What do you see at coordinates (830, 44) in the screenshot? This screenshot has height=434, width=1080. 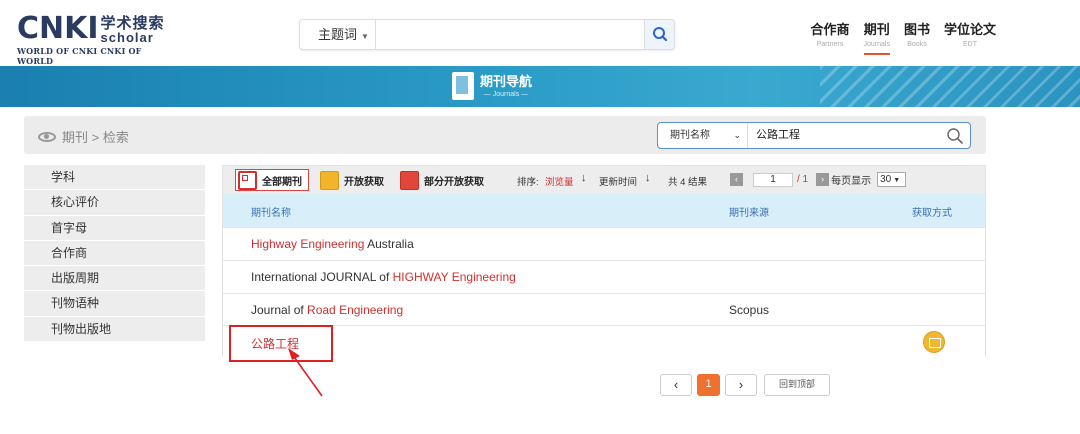 I see `nav-partners-sublabel: Partners` at bounding box center [830, 44].